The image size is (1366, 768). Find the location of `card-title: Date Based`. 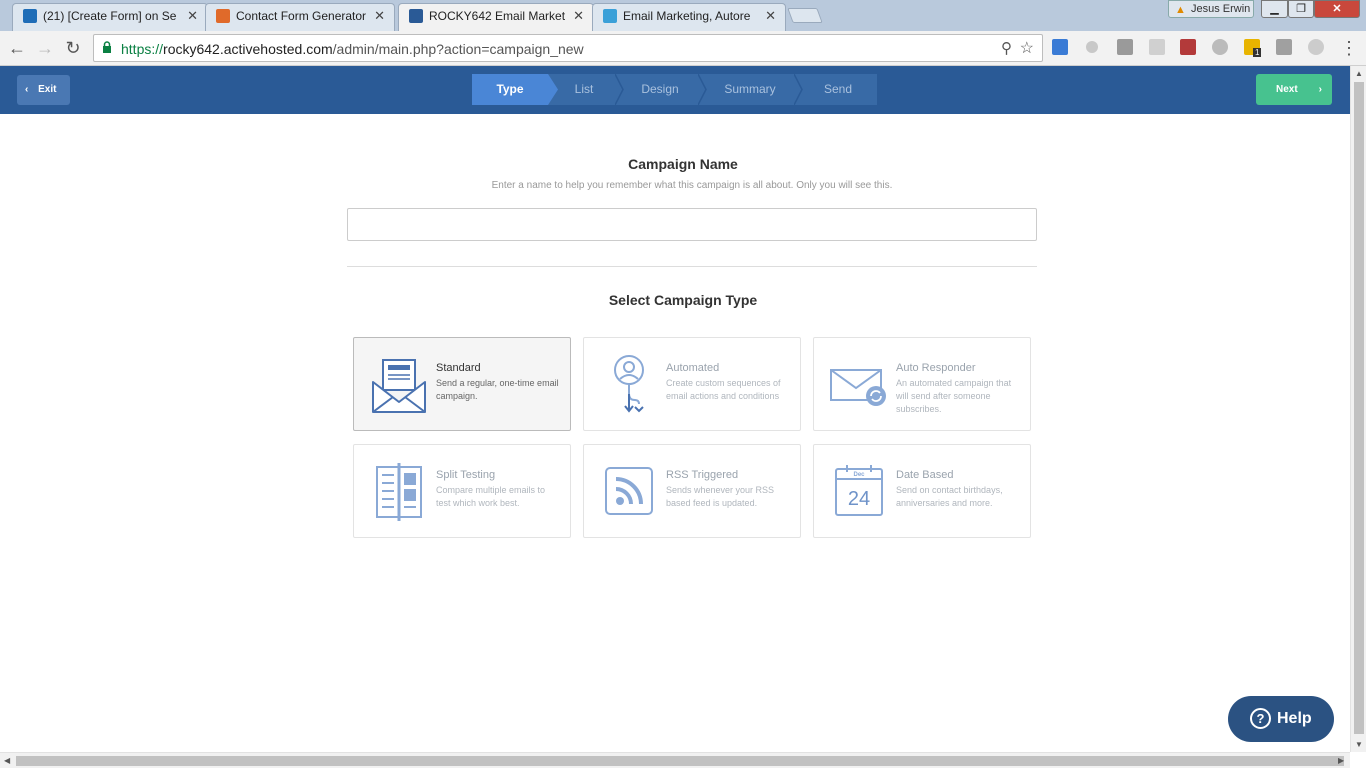

card-title: Date Based is located at coordinates (925, 475).